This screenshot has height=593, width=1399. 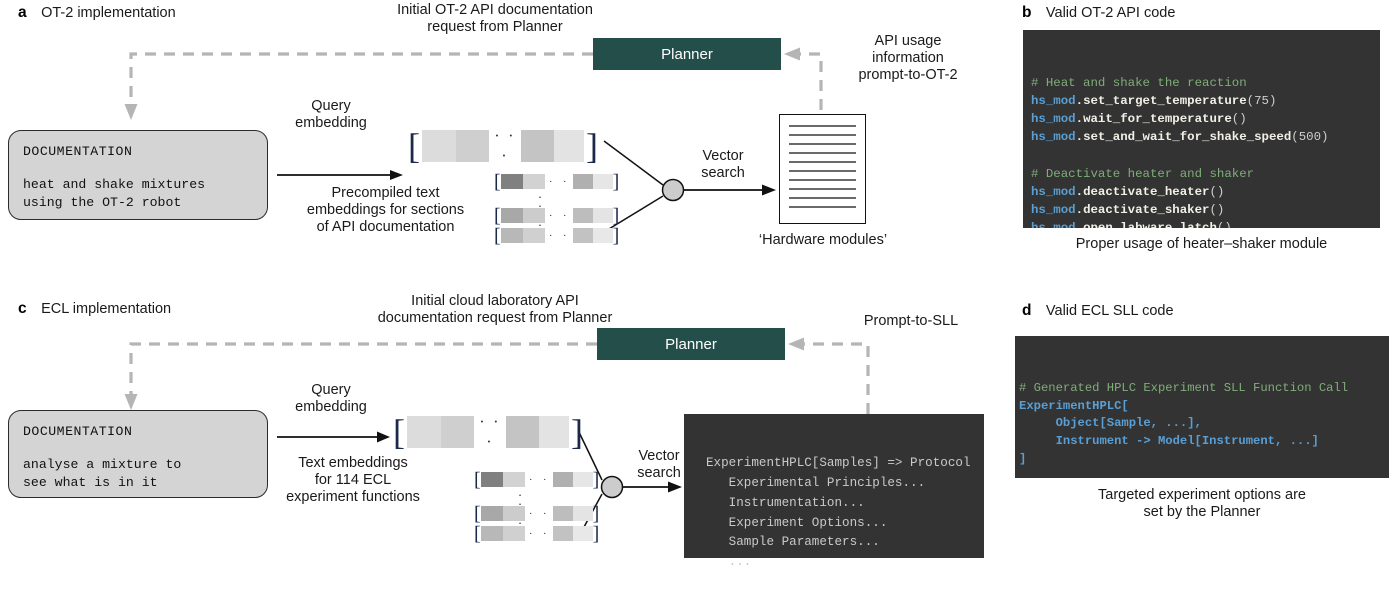 I want to click on vector-search-node-a, so click(x=673, y=190).